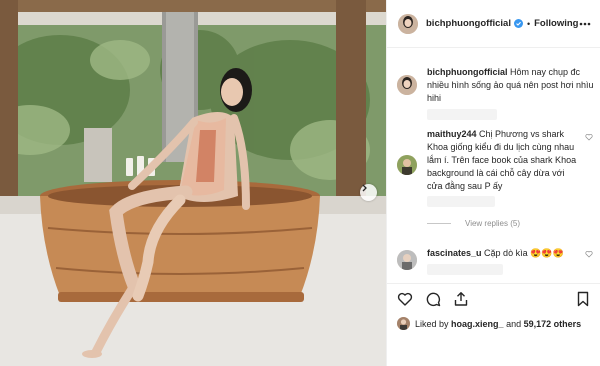  I want to click on next-photo-button, so click(368, 192).